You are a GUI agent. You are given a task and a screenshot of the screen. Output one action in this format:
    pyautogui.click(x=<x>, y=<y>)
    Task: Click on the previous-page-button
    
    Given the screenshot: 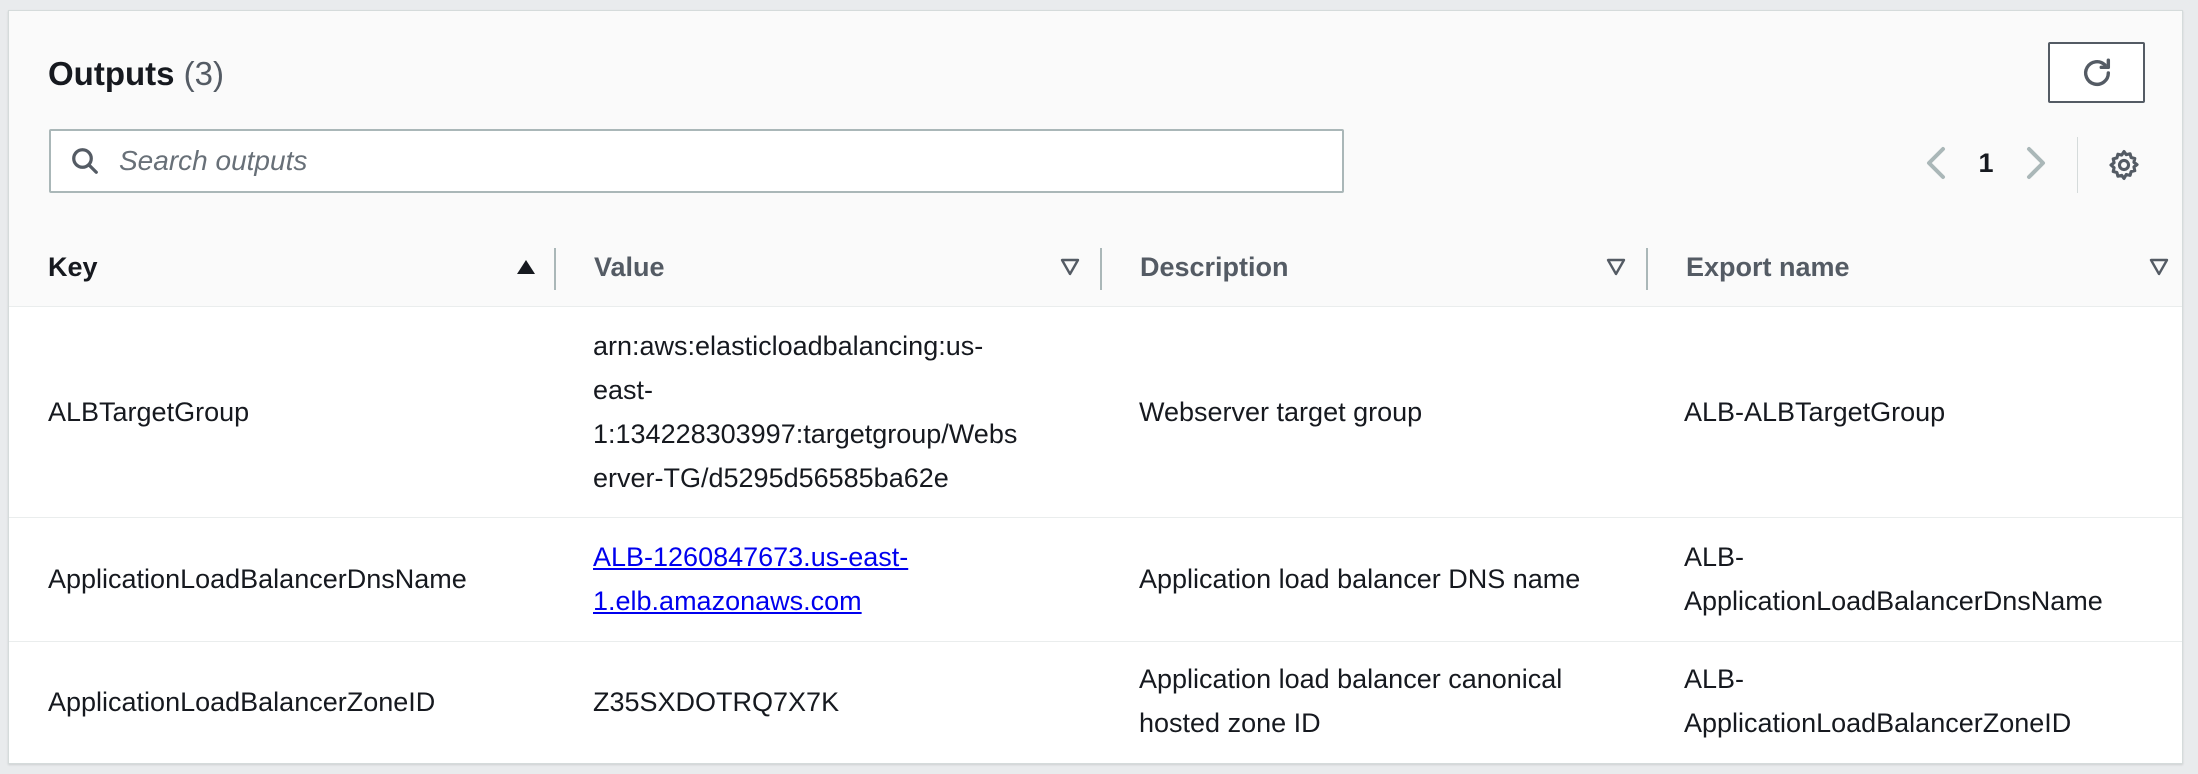 What is the action you would take?
    pyautogui.click(x=1936, y=163)
    